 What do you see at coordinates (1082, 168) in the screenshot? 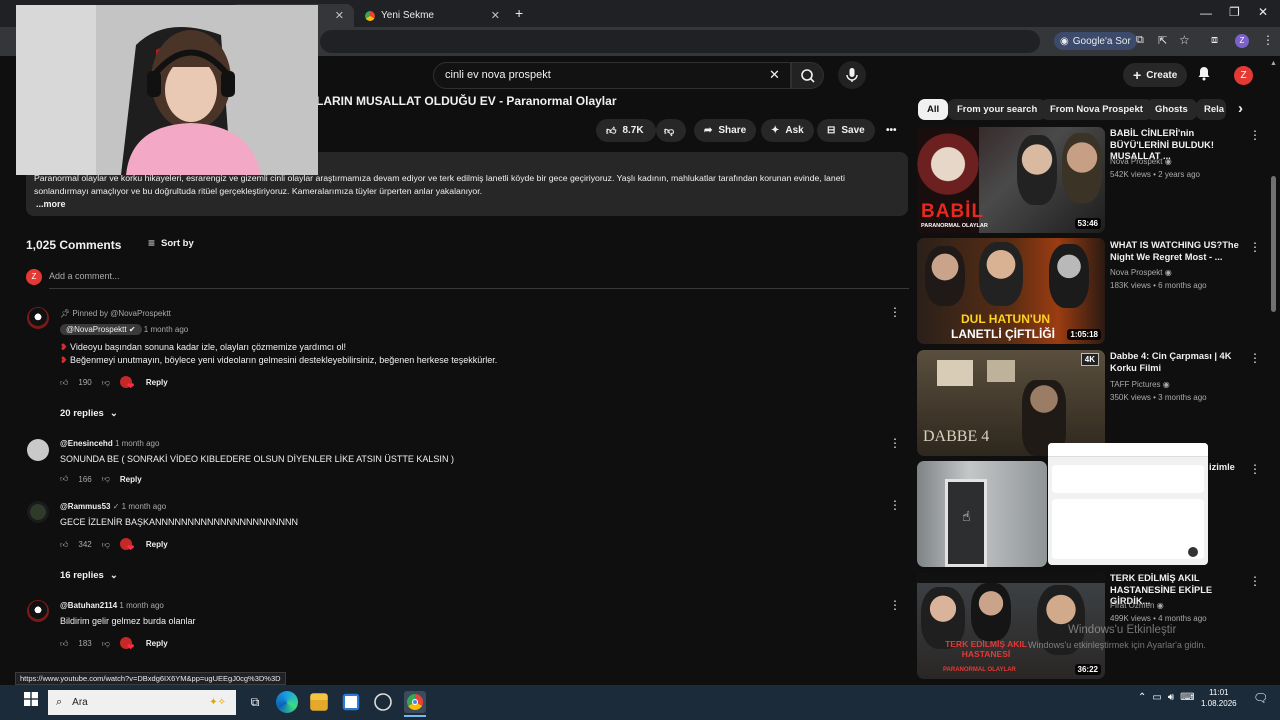
I see `thumbnail-art` at bounding box center [1082, 168].